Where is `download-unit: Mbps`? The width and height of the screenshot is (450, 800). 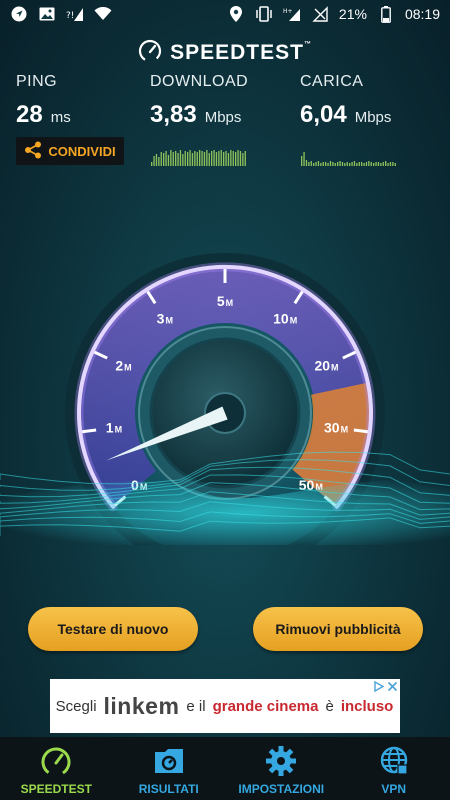 download-unit: Mbps is located at coordinates (223, 117).